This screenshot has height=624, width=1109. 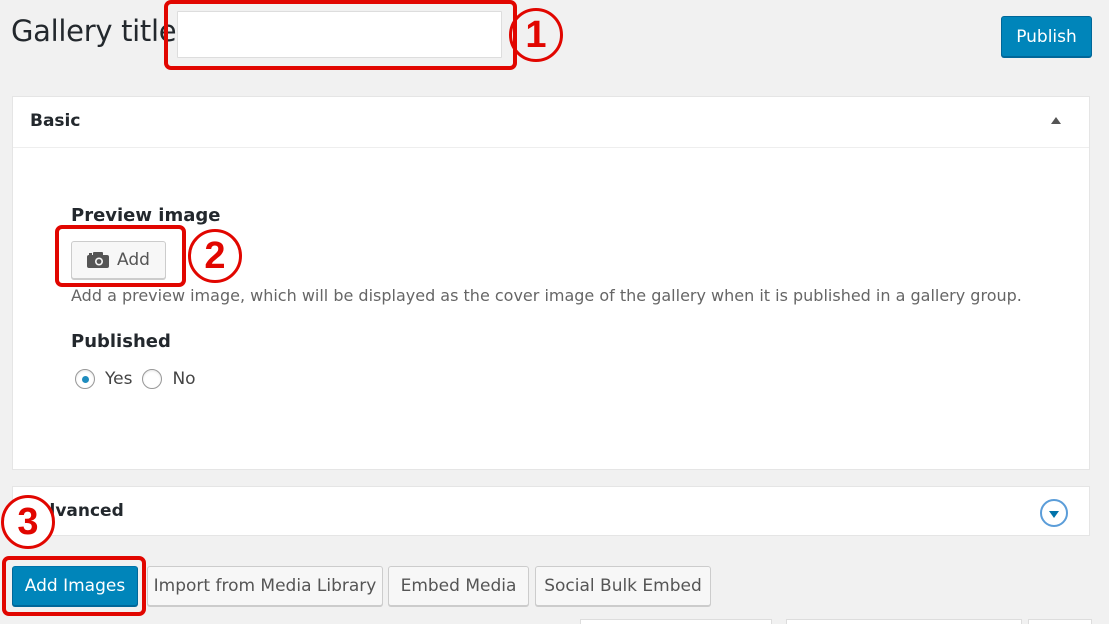 What do you see at coordinates (1046, 36) in the screenshot?
I see `publish-button: Publish` at bounding box center [1046, 36].